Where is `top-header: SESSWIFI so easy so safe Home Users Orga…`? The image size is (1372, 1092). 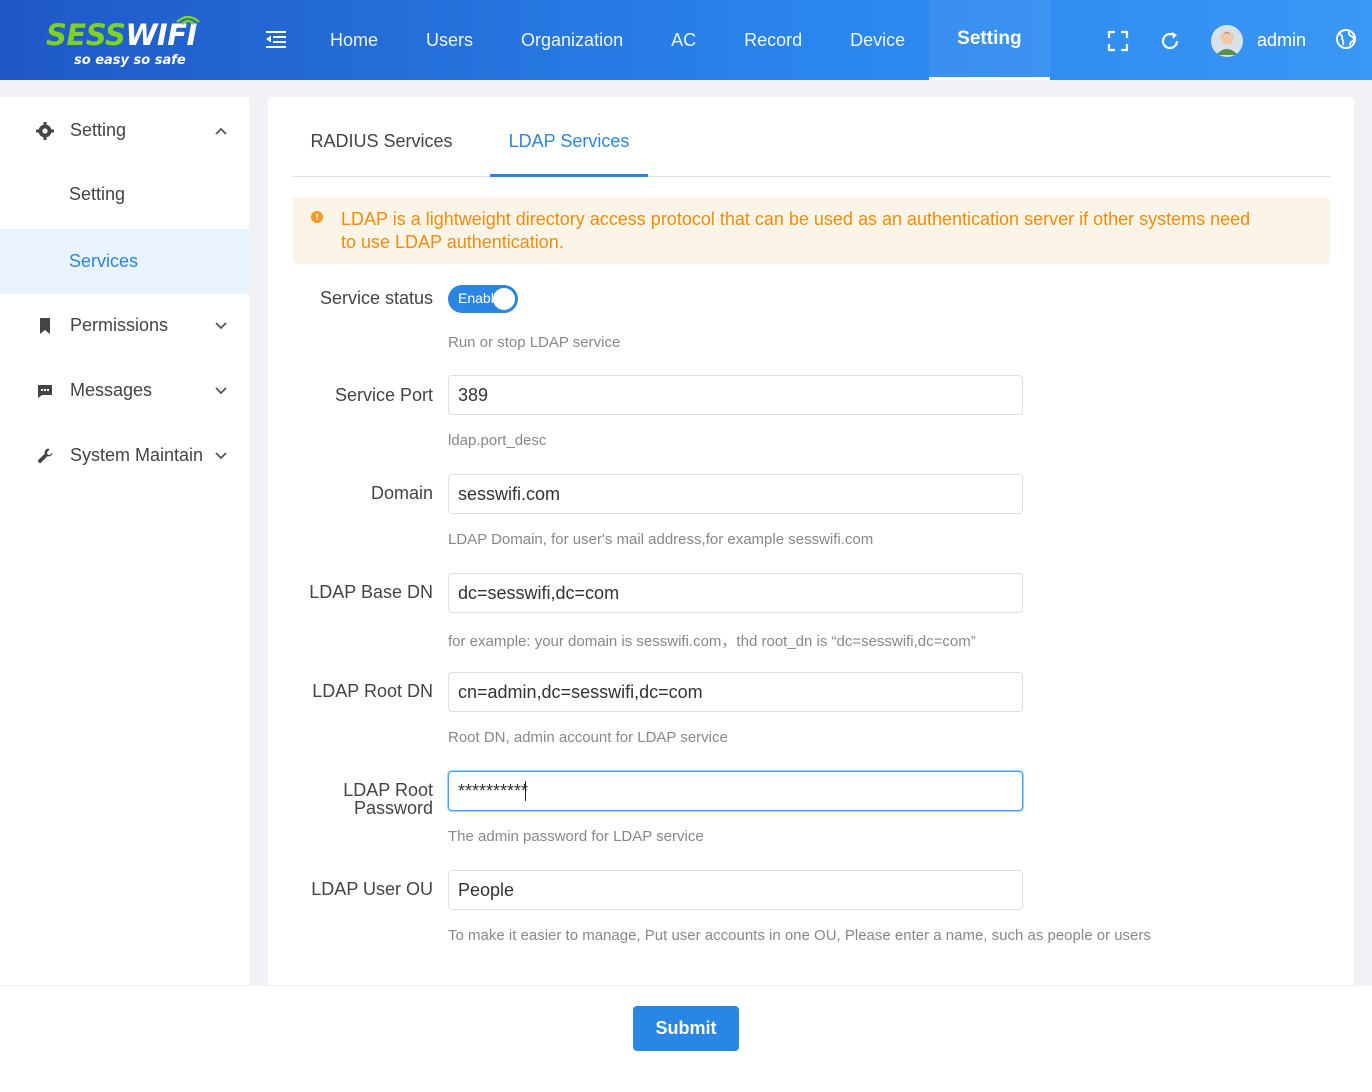 top-header: SESSWIFI so easy so safe Home Users Orga… is located at coordinates (686, 40).